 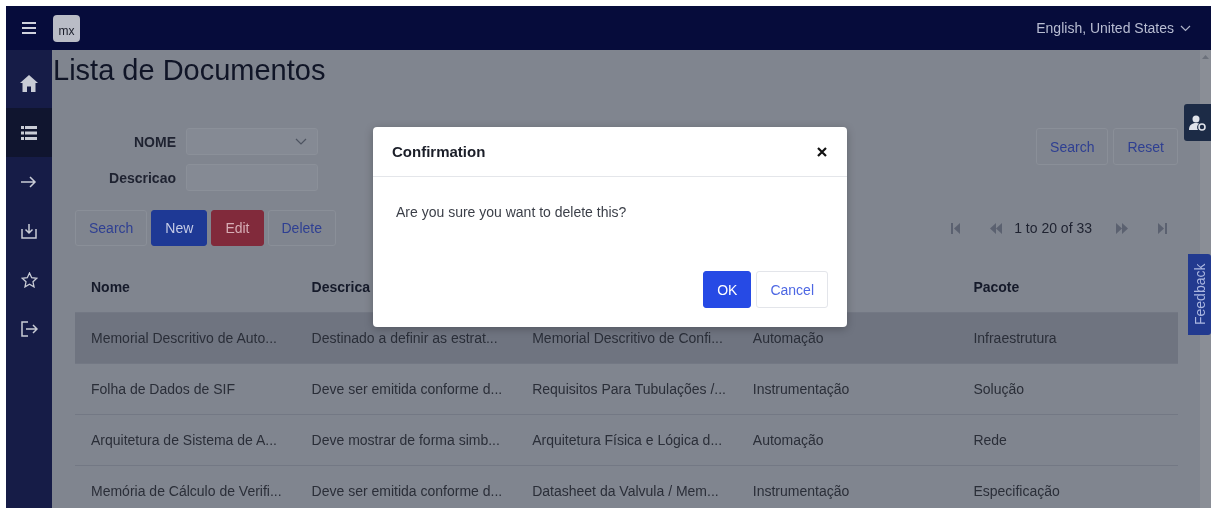 What do you see at coordinates (792, 289) in the screenshot?
I see `dialog-button: Cancel` at bounding box center [792, 289].